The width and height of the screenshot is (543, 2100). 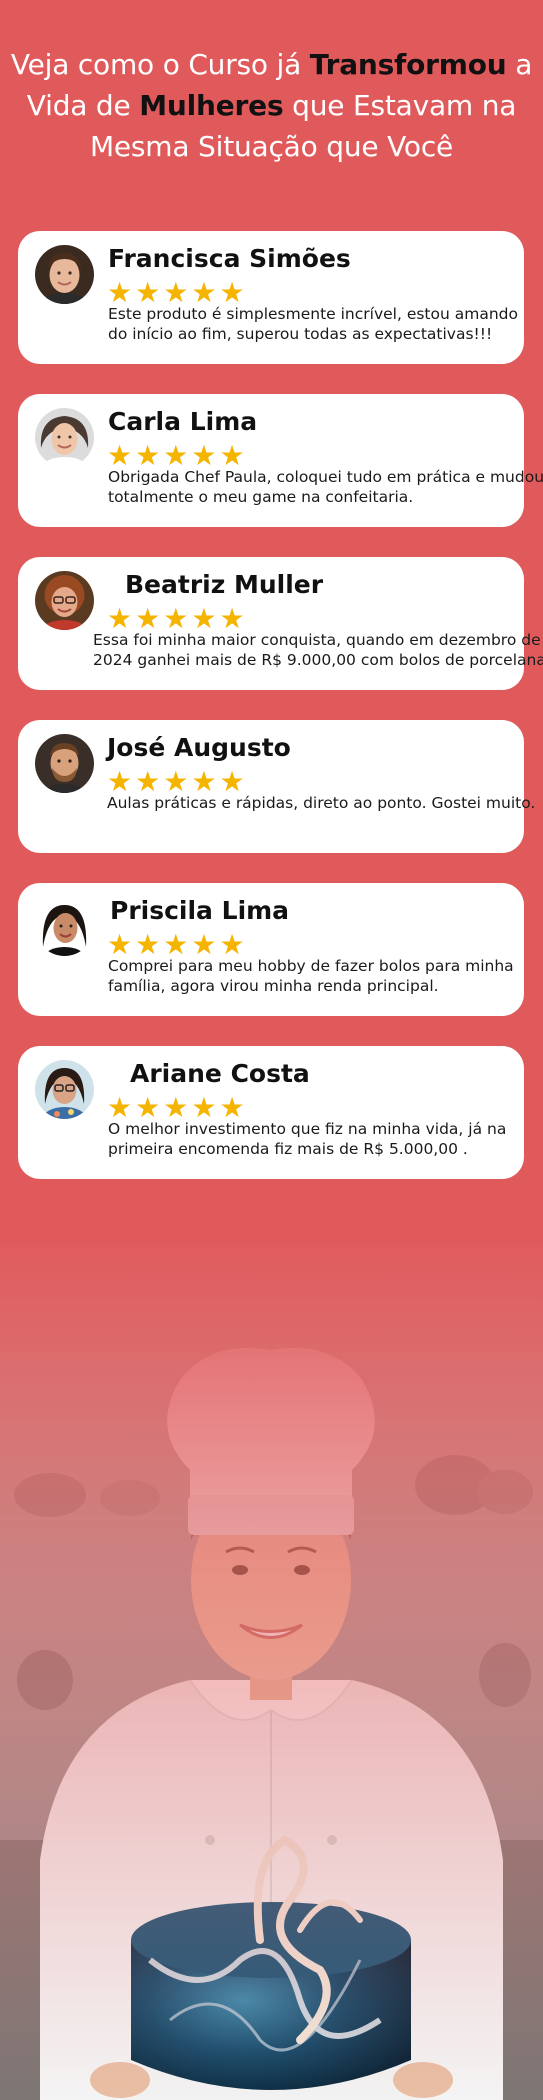 I want to click on reviewer-name: Beatriz Muller, so click(x=224, y=584).